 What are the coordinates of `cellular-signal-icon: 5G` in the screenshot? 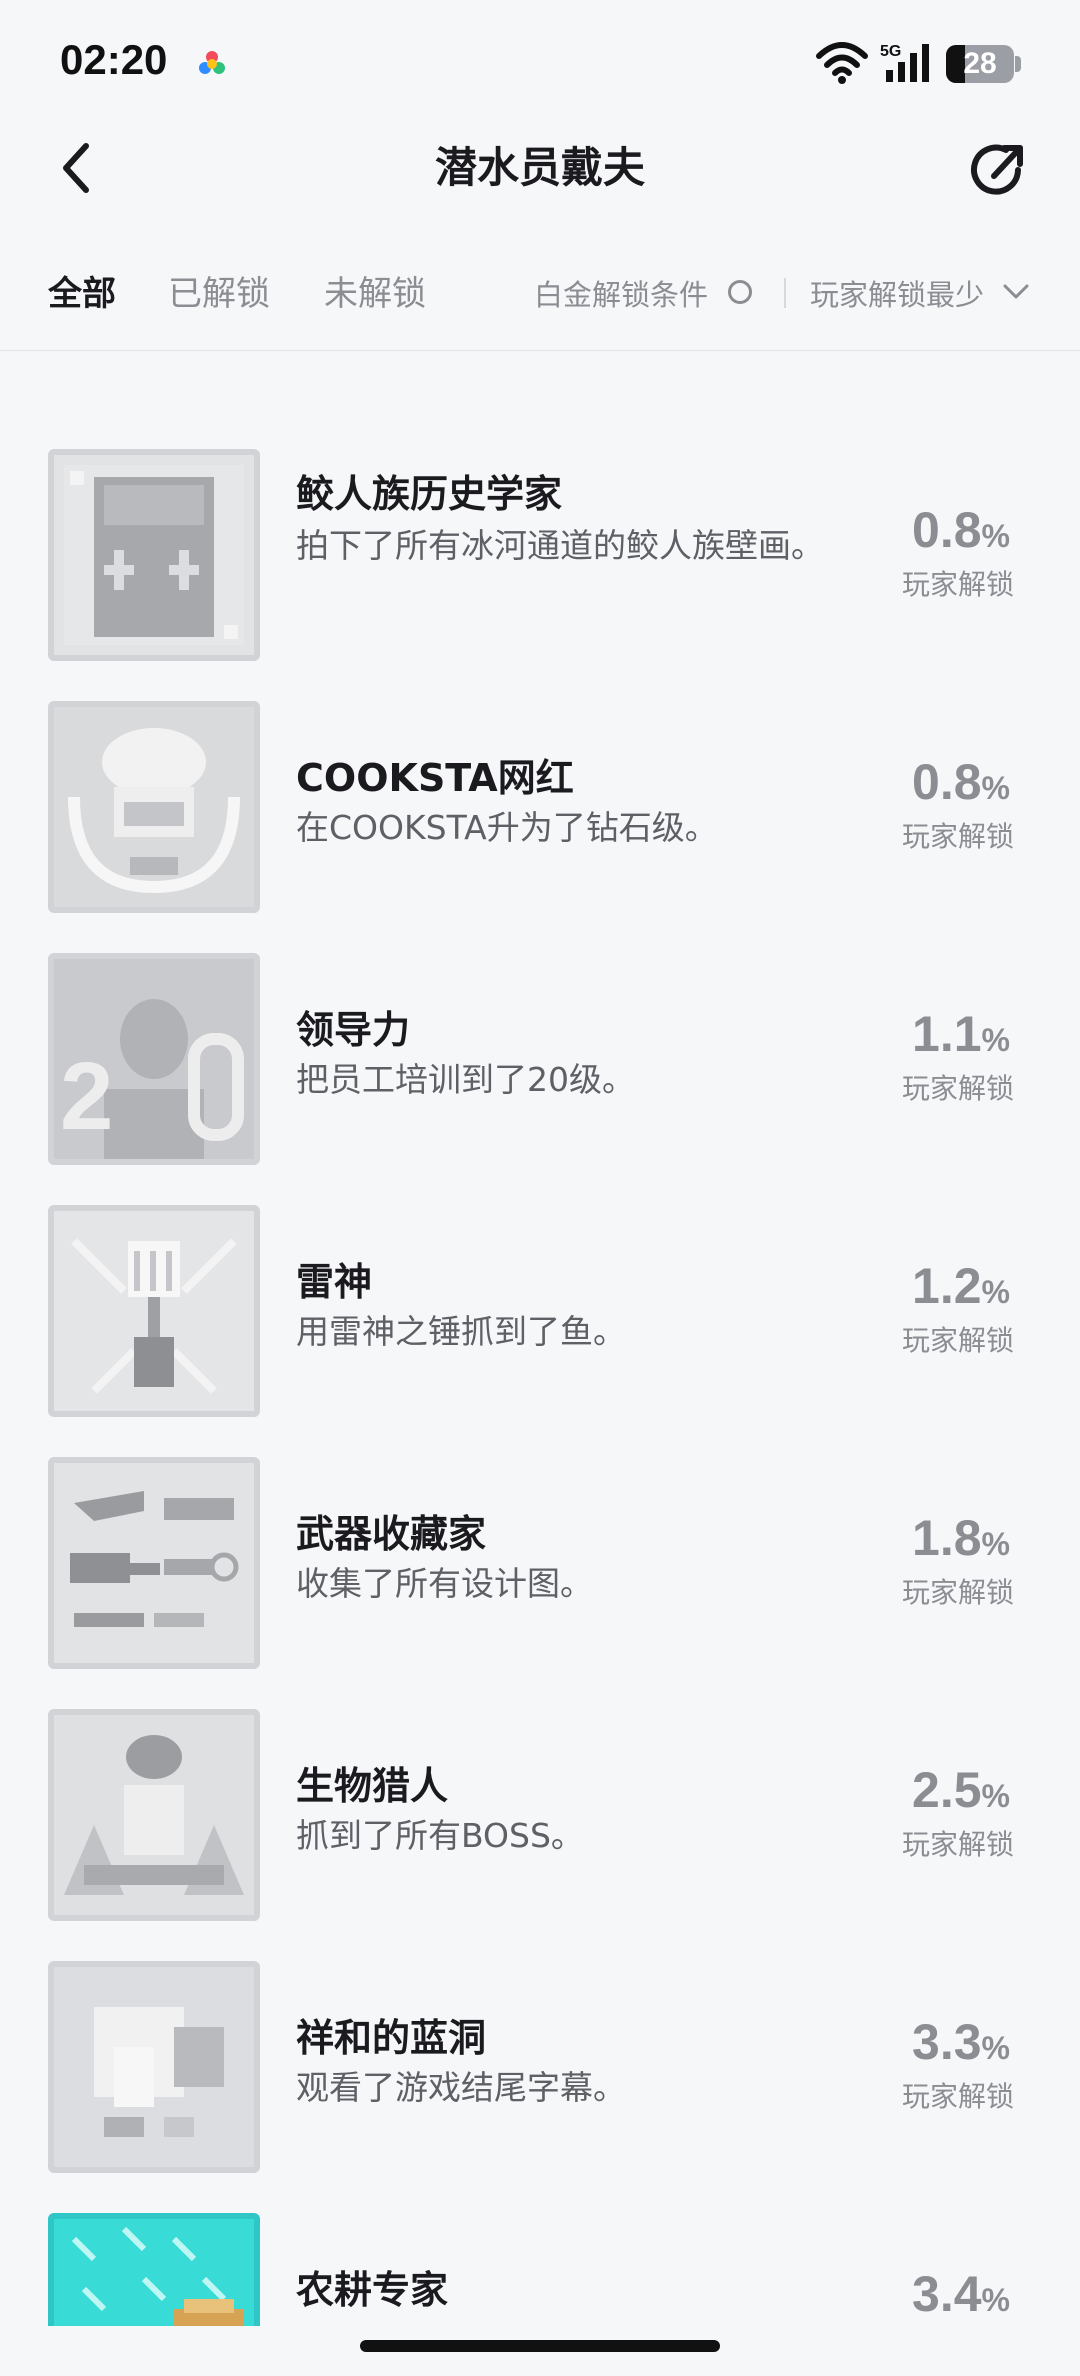 It's located at (904, 62).